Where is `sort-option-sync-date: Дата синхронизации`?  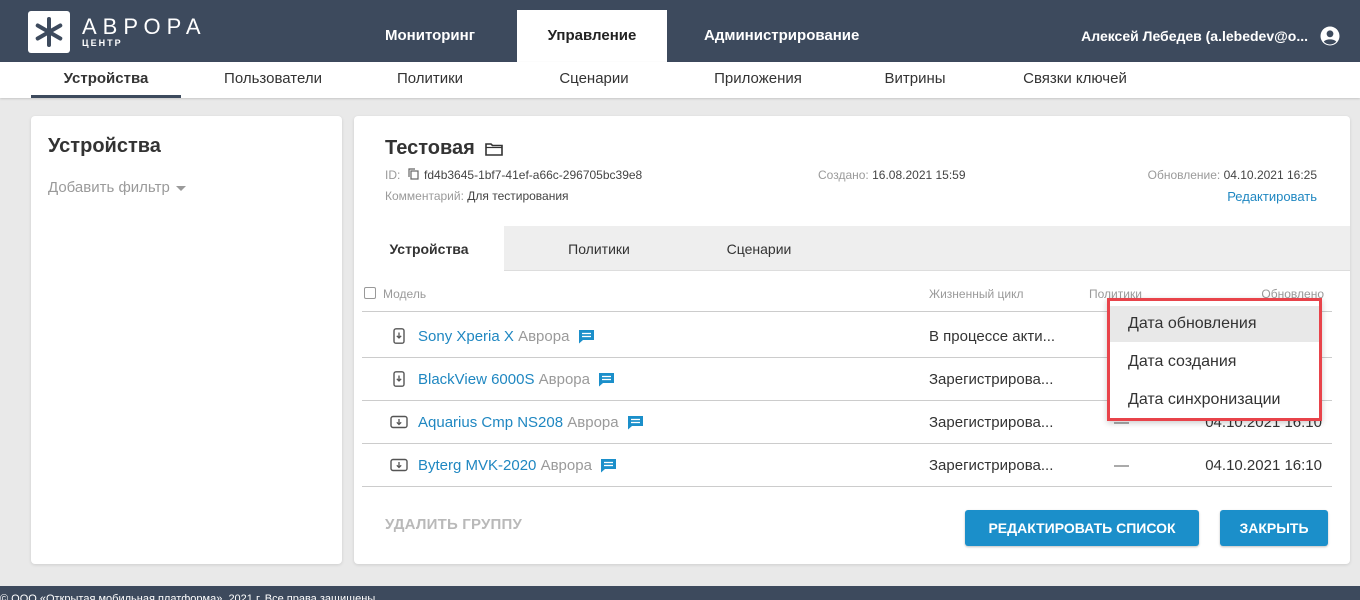 sort-option-sync-date: Дата синхронизации is located at coordinates (1214, 400).